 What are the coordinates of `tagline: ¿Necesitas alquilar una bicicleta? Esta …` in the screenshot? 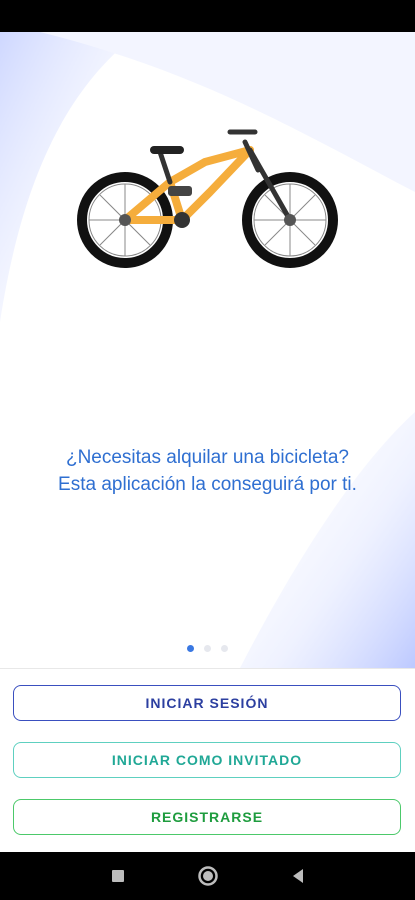 It's located at (207, 471).